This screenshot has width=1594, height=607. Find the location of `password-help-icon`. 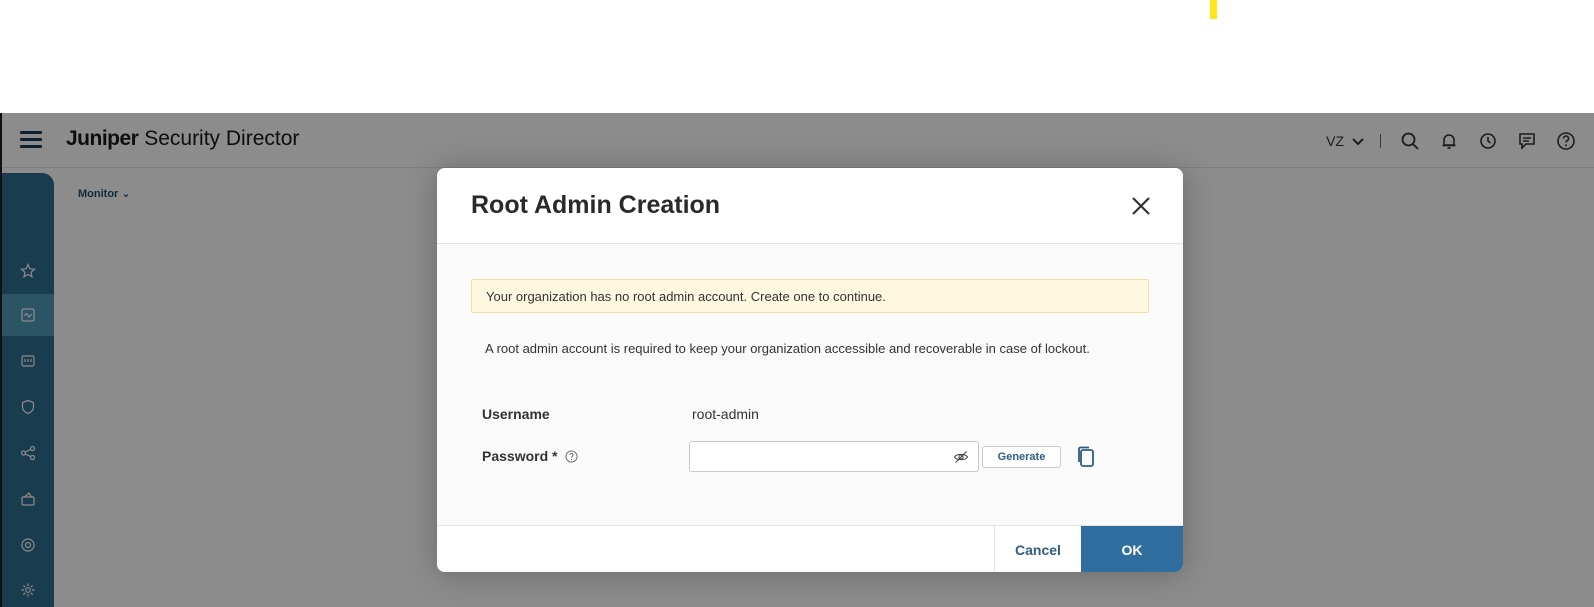

password-help-icon is located at coordinates (571, 456).